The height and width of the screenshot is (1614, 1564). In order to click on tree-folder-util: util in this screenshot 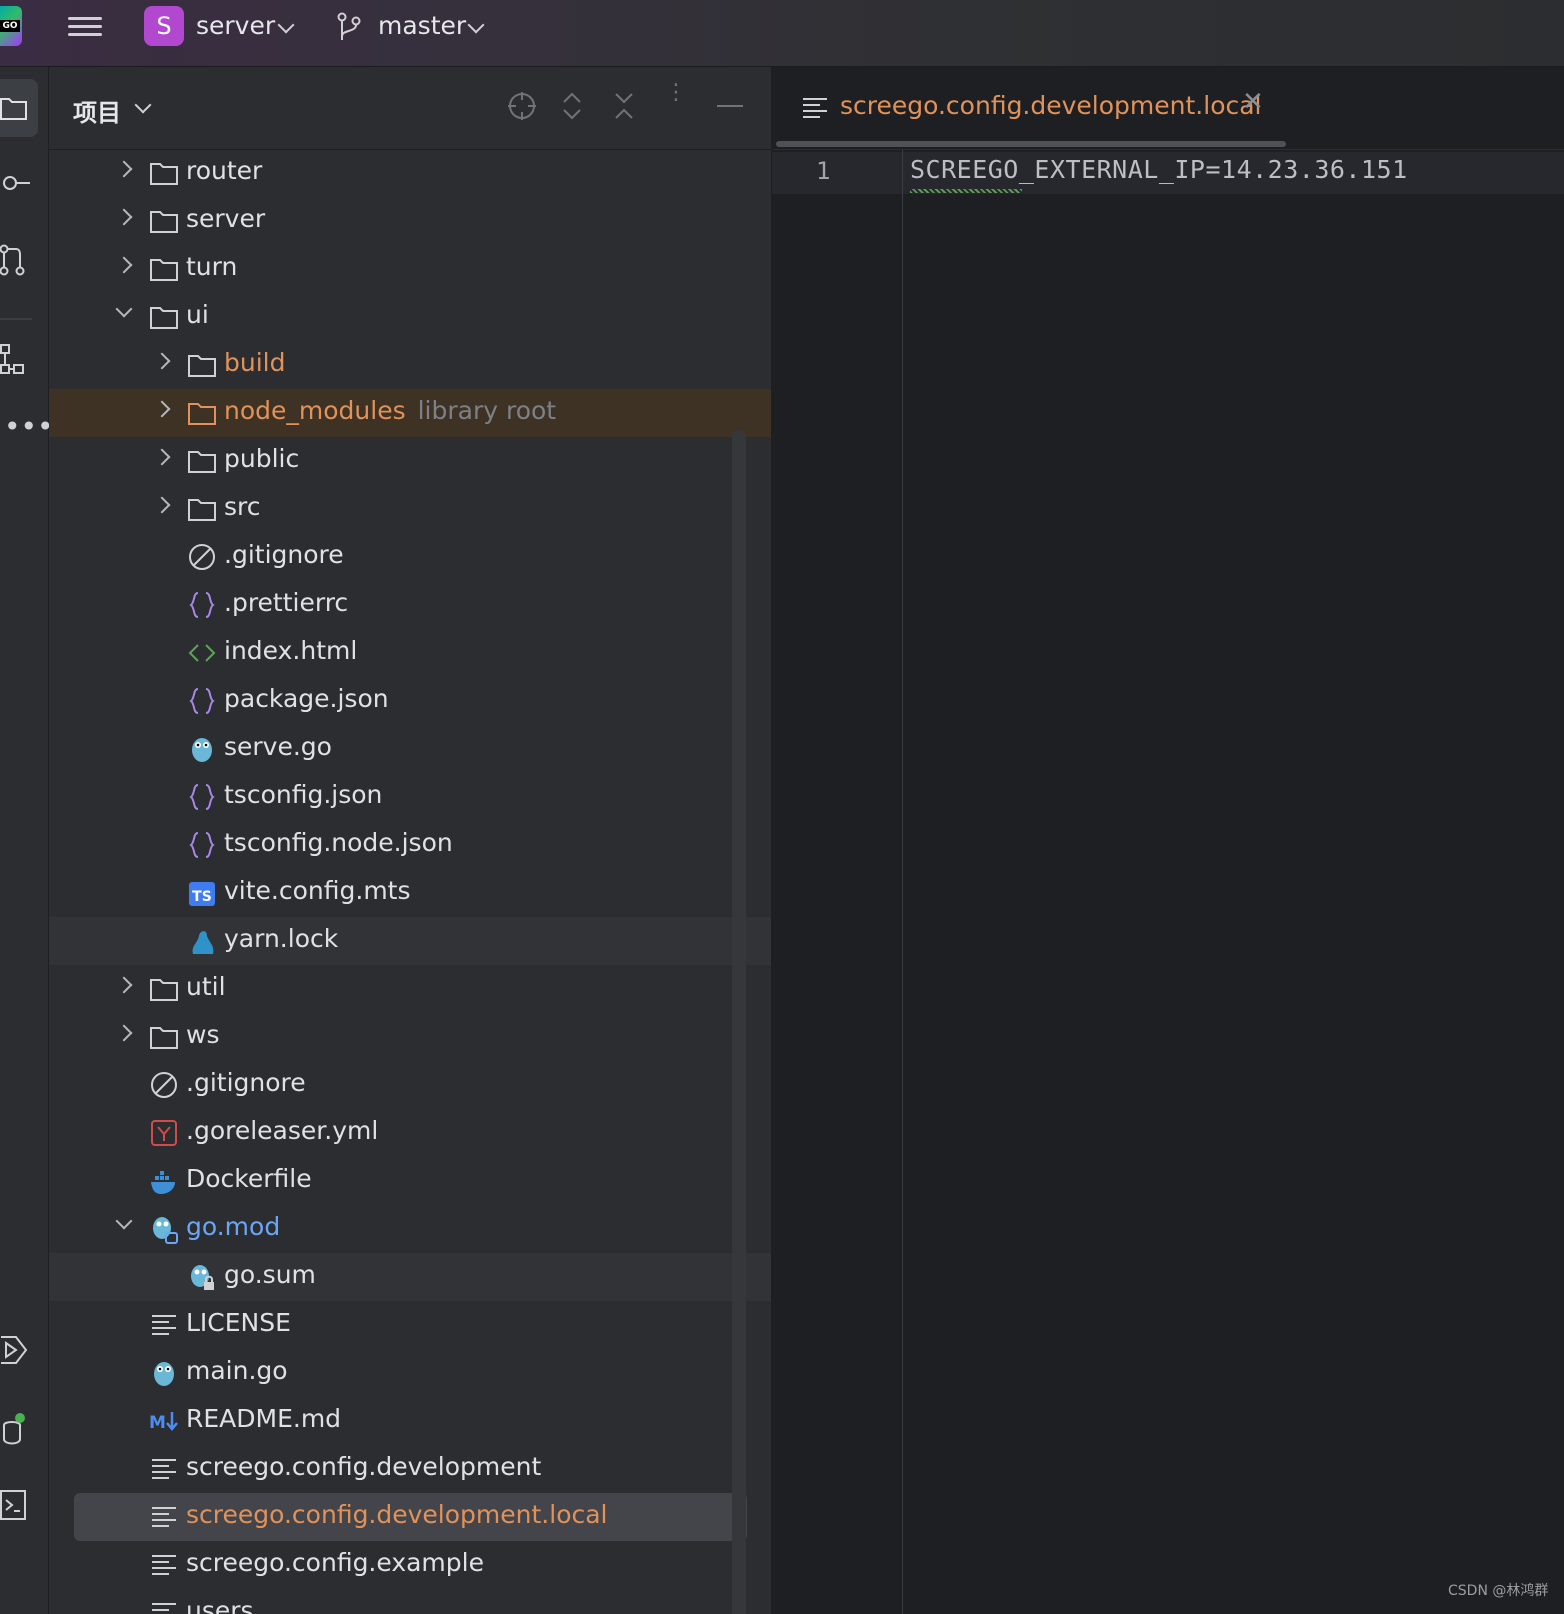, I will do `click(410, 989)`.